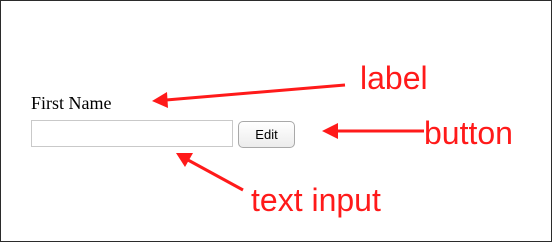 This screenshot has width=552, height=242. I want to click on label-annotation-text: label, so click(394, 78).